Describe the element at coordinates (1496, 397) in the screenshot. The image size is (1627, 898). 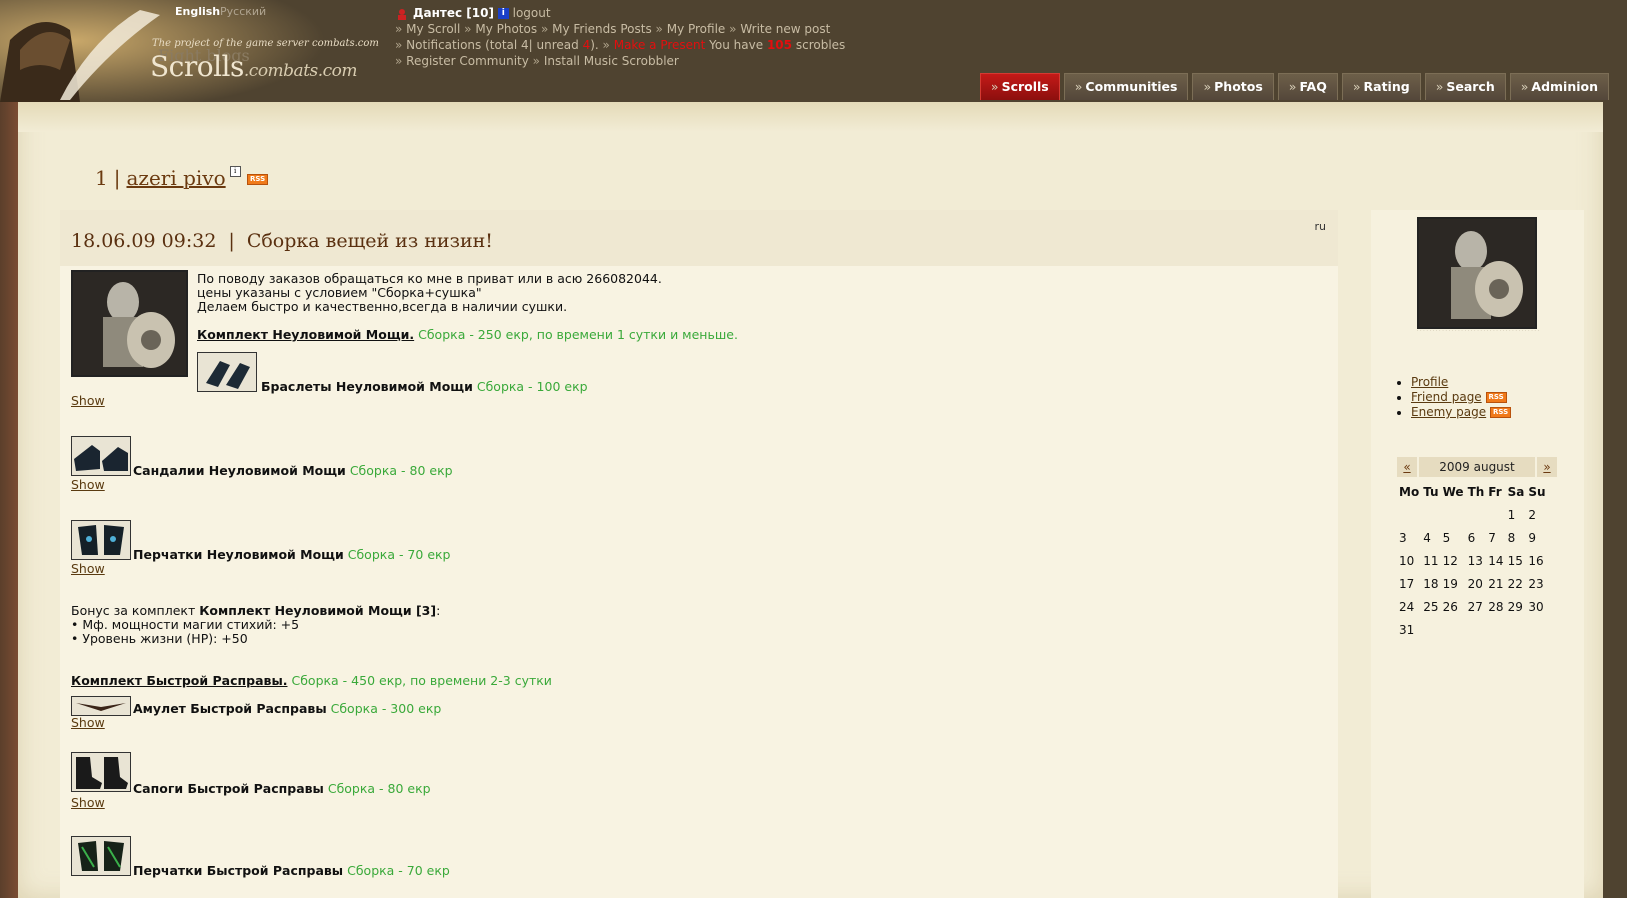
I see `friend-page-rss-icon: RSS` at that location.